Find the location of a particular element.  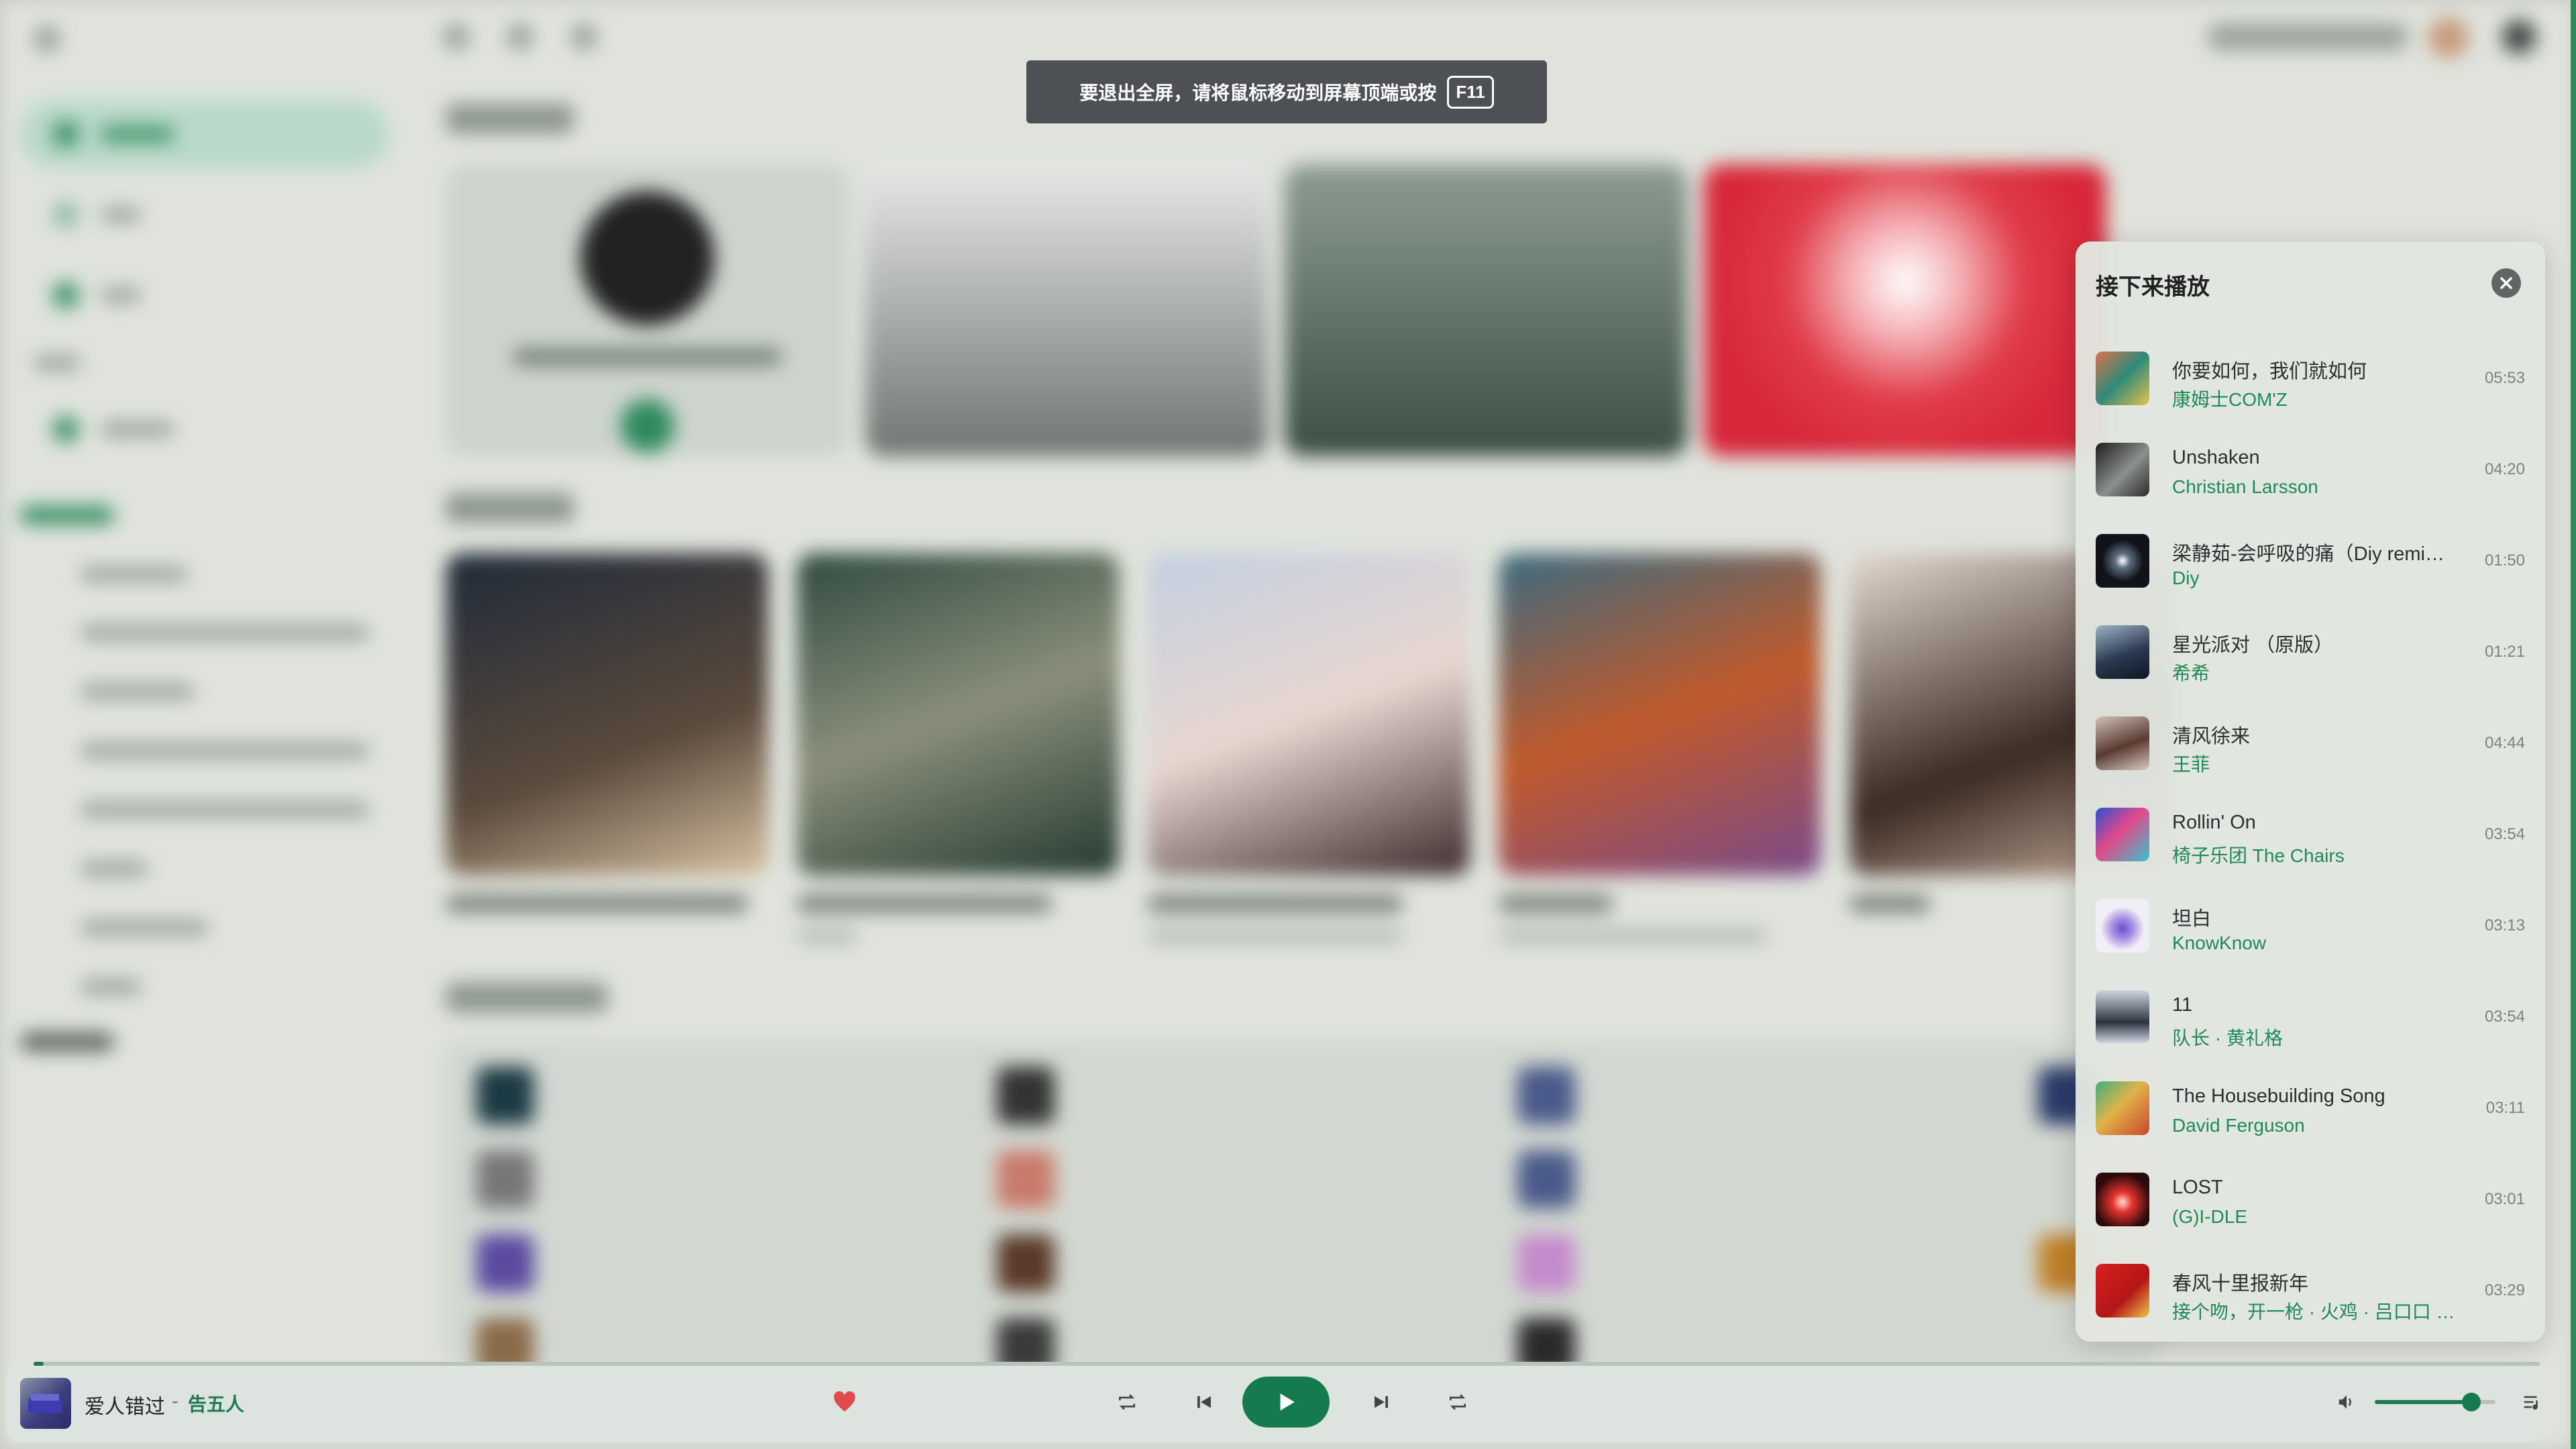

repeat-icon is located at coordinates (1127, 1402).